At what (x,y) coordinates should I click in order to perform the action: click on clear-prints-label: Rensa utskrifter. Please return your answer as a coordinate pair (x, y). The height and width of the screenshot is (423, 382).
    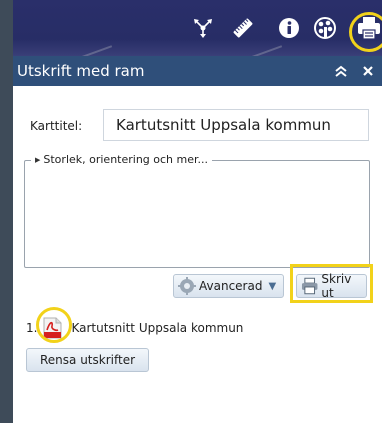
    Looking at the image, I should click on (87, 360).